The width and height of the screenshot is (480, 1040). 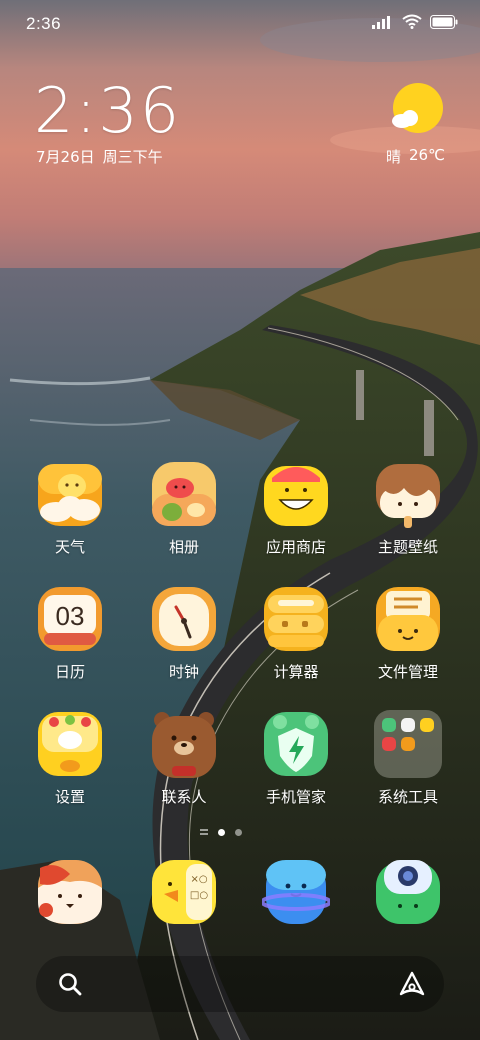 I want to click on phone-app-icon, so click(x=70, y=892).